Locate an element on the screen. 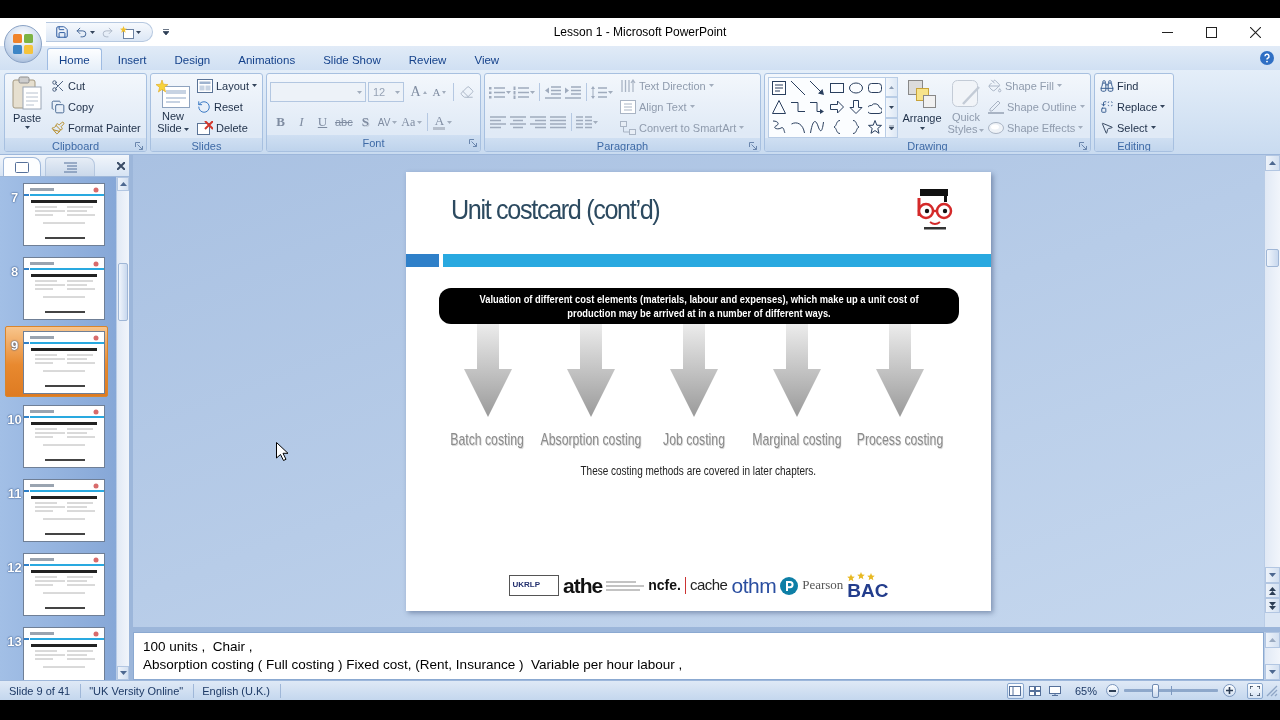  disc-logo-icon is located at coordinates (789, 585).